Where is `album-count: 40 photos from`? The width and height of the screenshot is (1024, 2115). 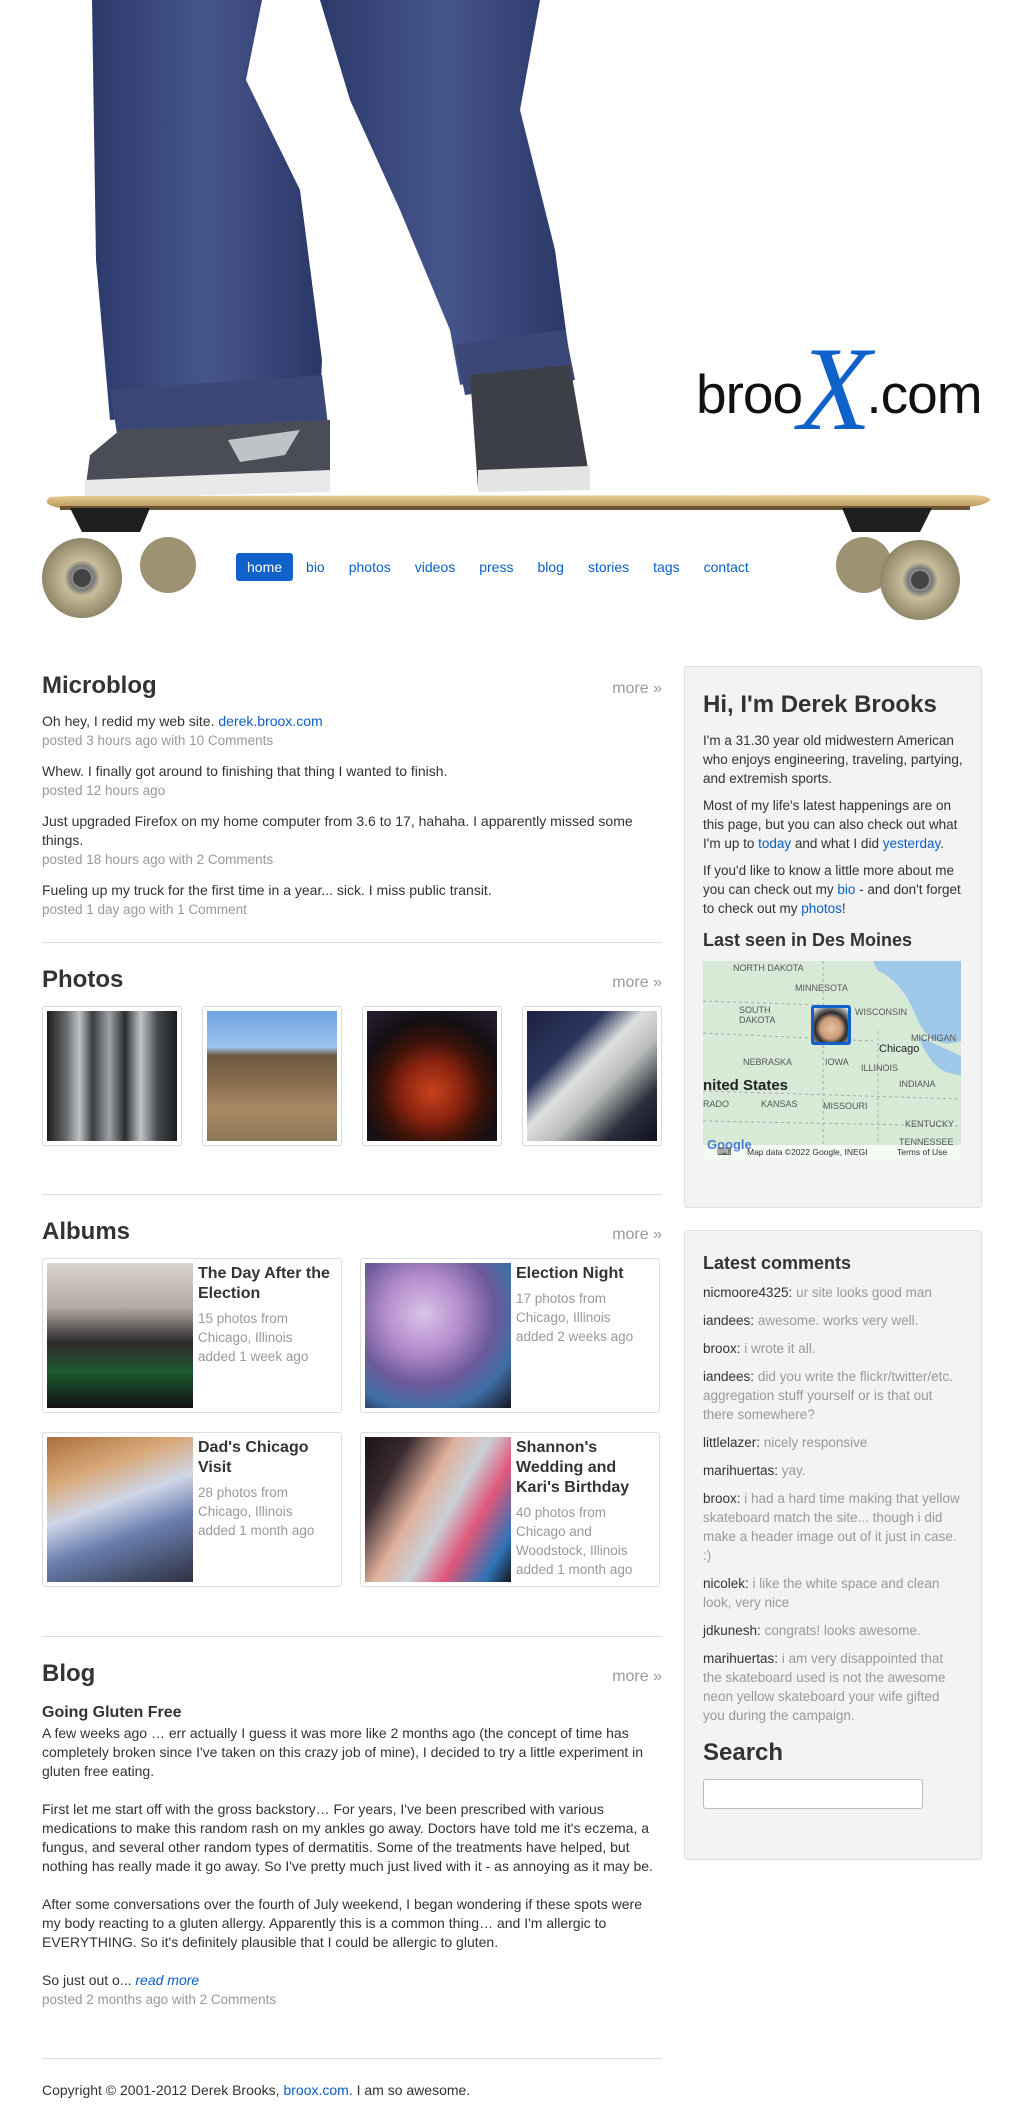
album-count: 40 photos from is located at coordinates (561, 1512).